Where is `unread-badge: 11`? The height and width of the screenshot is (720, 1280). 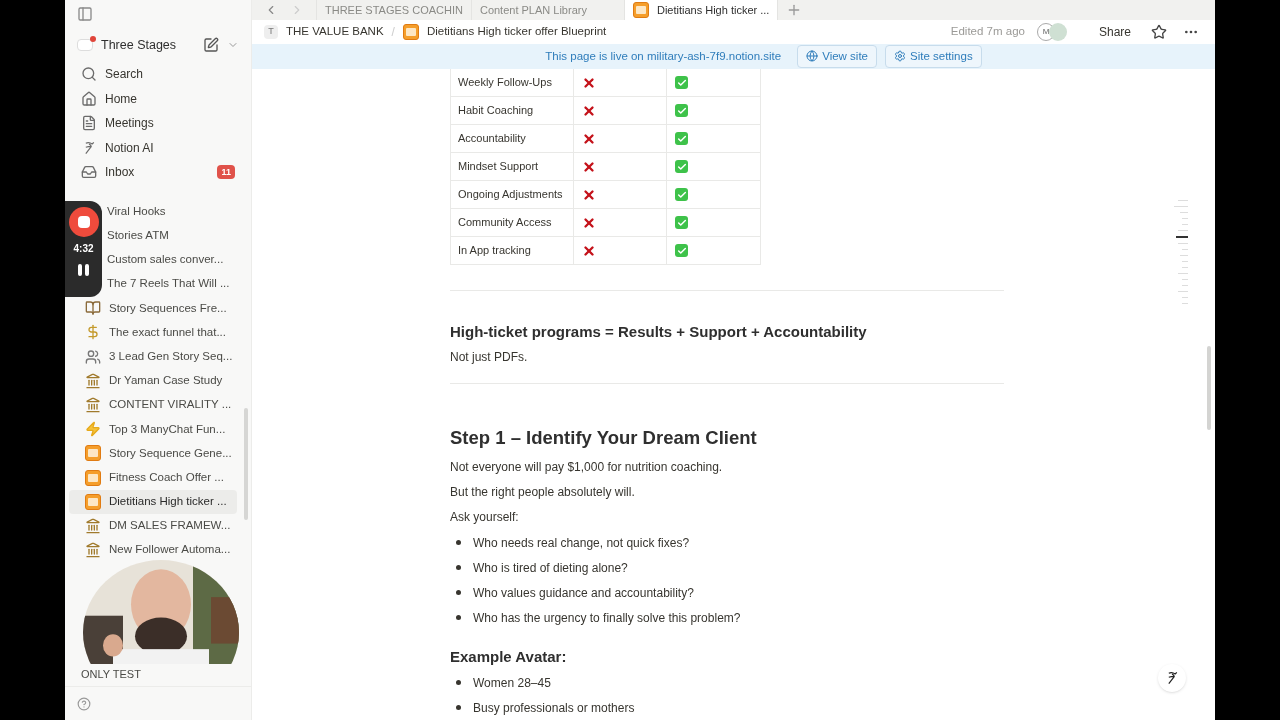
unread-badge: 11 is located at coordinates (226, 172).